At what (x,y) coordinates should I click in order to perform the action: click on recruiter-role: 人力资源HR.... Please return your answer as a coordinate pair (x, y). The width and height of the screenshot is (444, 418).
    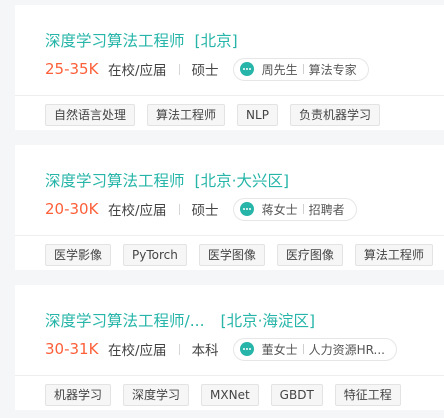
    Looking at the image, I should click on (346, 349).